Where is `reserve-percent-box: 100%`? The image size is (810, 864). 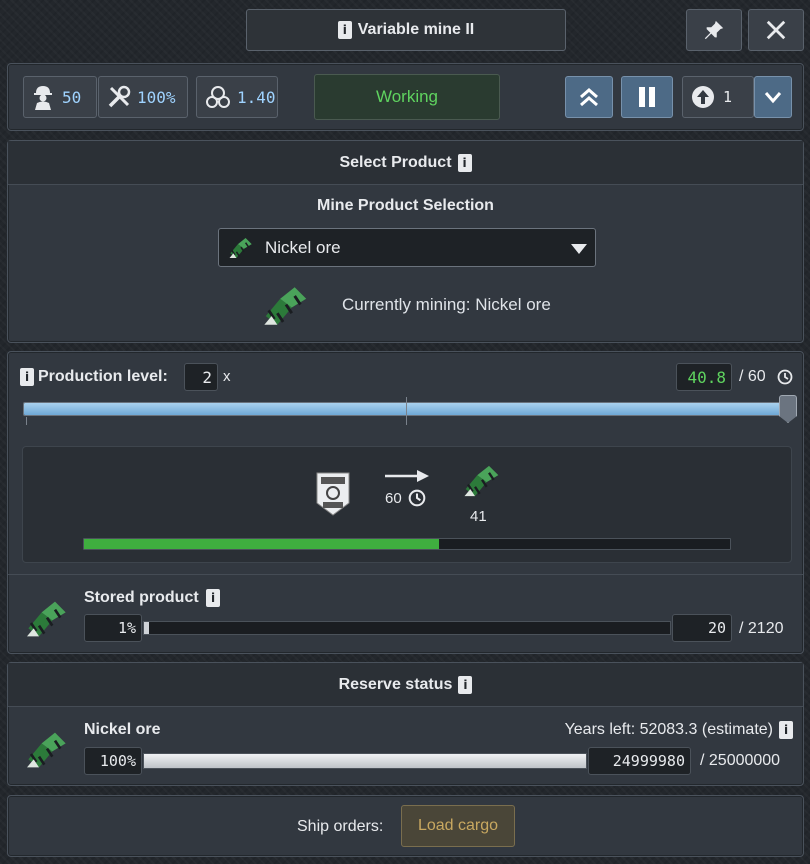
reserve-percent-box: 100% is located at coordinates (113, 761).